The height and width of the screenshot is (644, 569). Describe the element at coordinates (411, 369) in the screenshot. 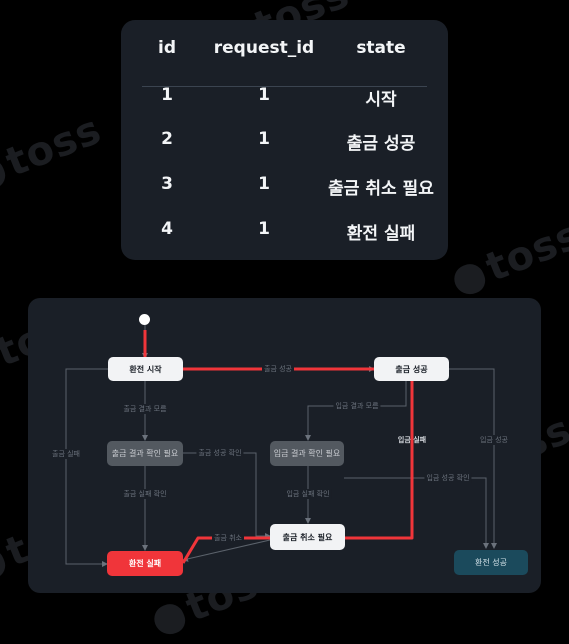

I see `node-withdraw-success: 출금 성공` at that location.